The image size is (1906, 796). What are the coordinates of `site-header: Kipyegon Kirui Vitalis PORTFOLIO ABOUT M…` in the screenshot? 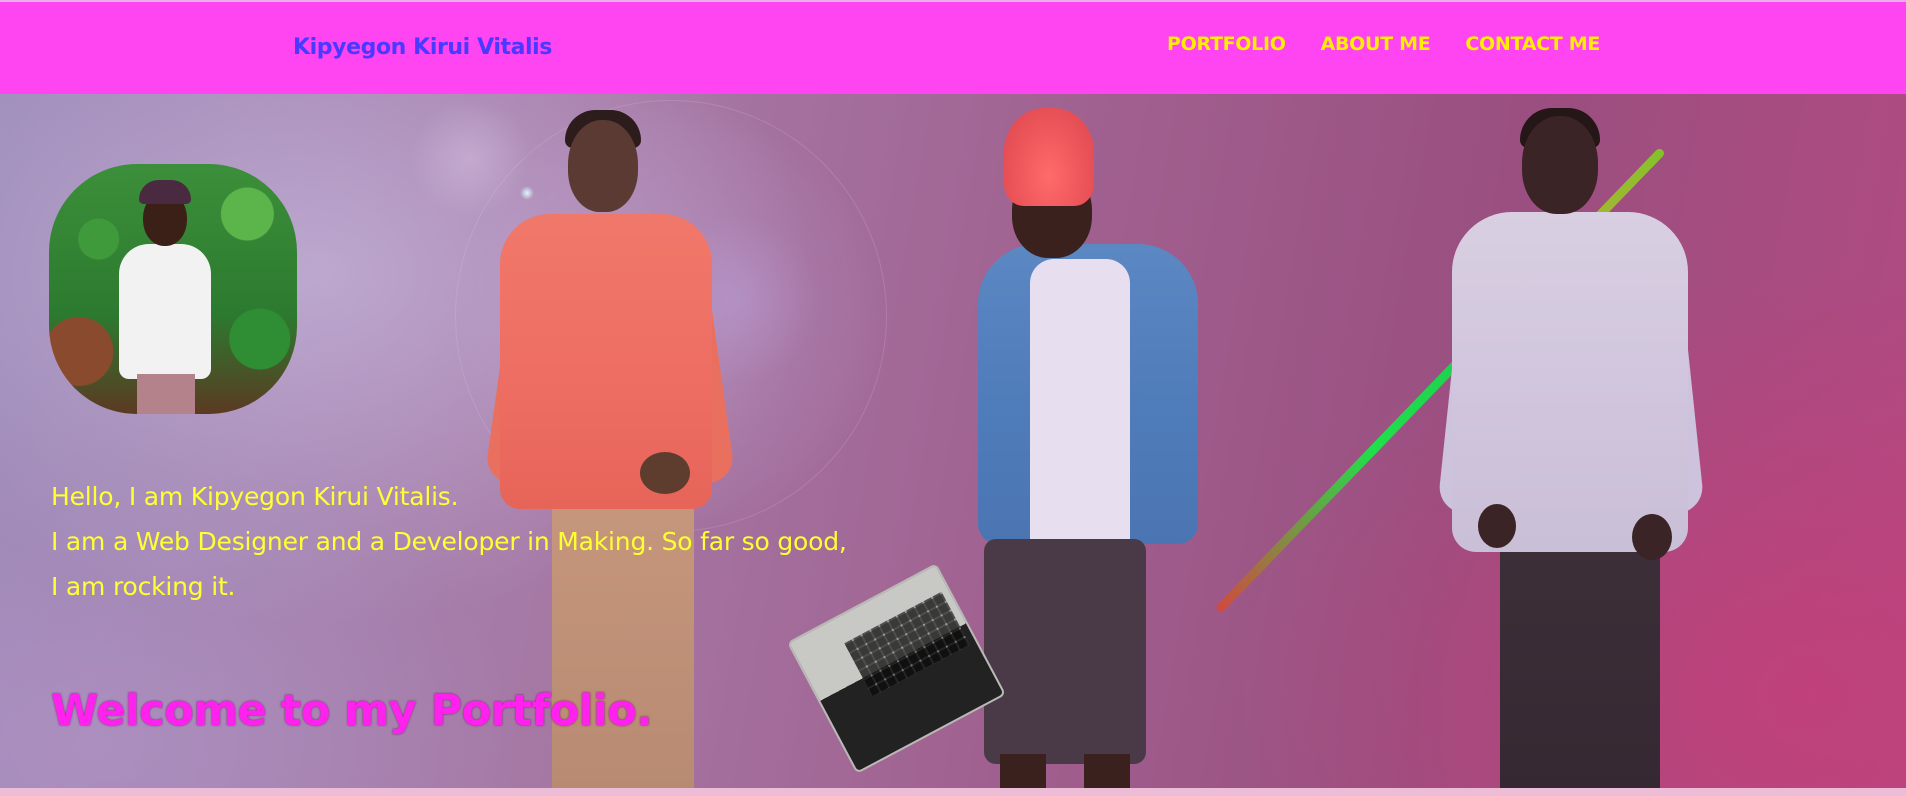 It's located at (953, 47).